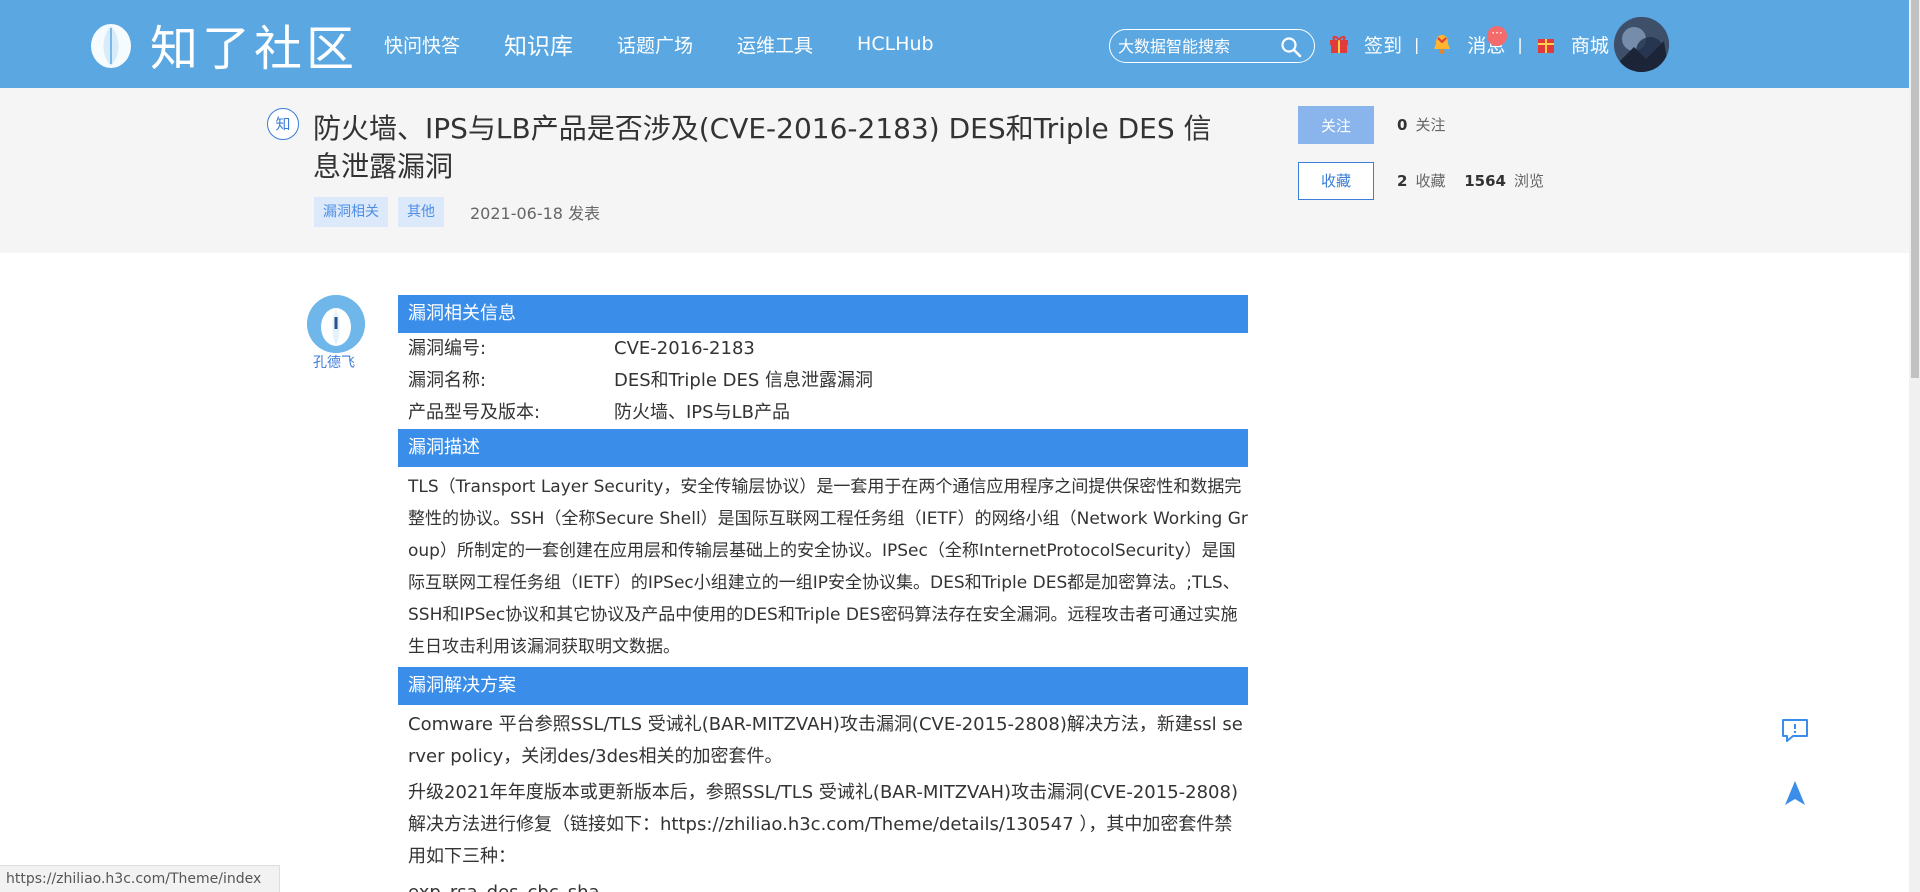 The width and height of the screenshot is (1920, 892). I want to click on shop-label: 商城, so click(1589, 45).